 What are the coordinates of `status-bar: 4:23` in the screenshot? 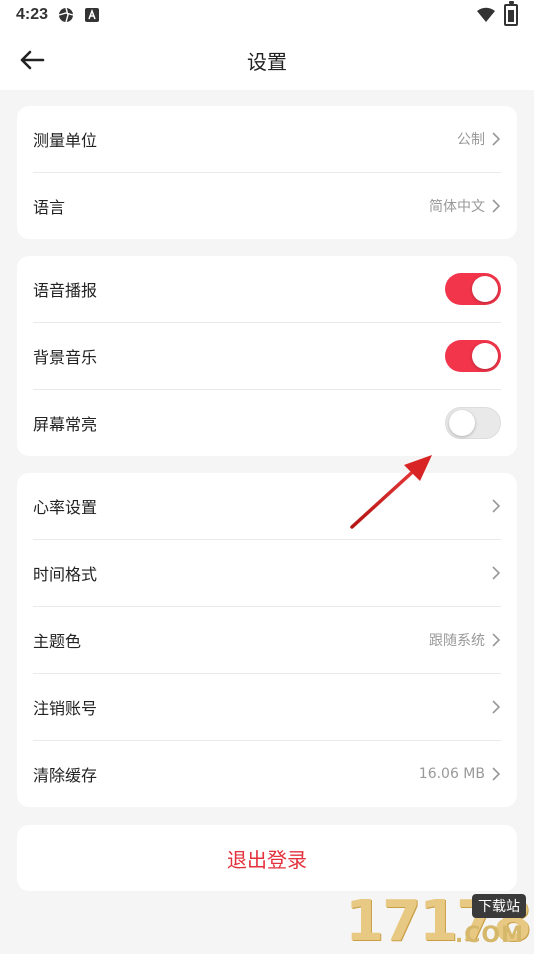 It's located at (267, 15).